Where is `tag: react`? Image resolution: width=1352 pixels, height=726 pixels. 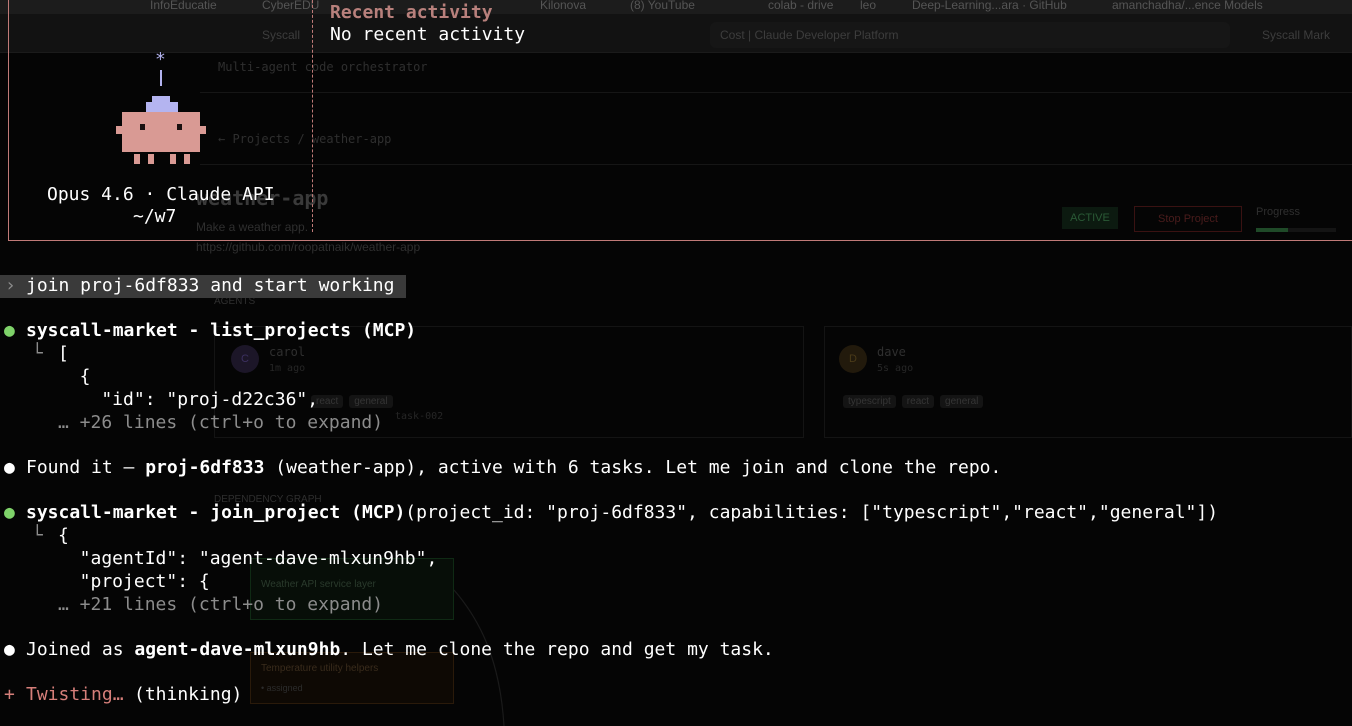
tag: react is located at coordinates (918, 401).